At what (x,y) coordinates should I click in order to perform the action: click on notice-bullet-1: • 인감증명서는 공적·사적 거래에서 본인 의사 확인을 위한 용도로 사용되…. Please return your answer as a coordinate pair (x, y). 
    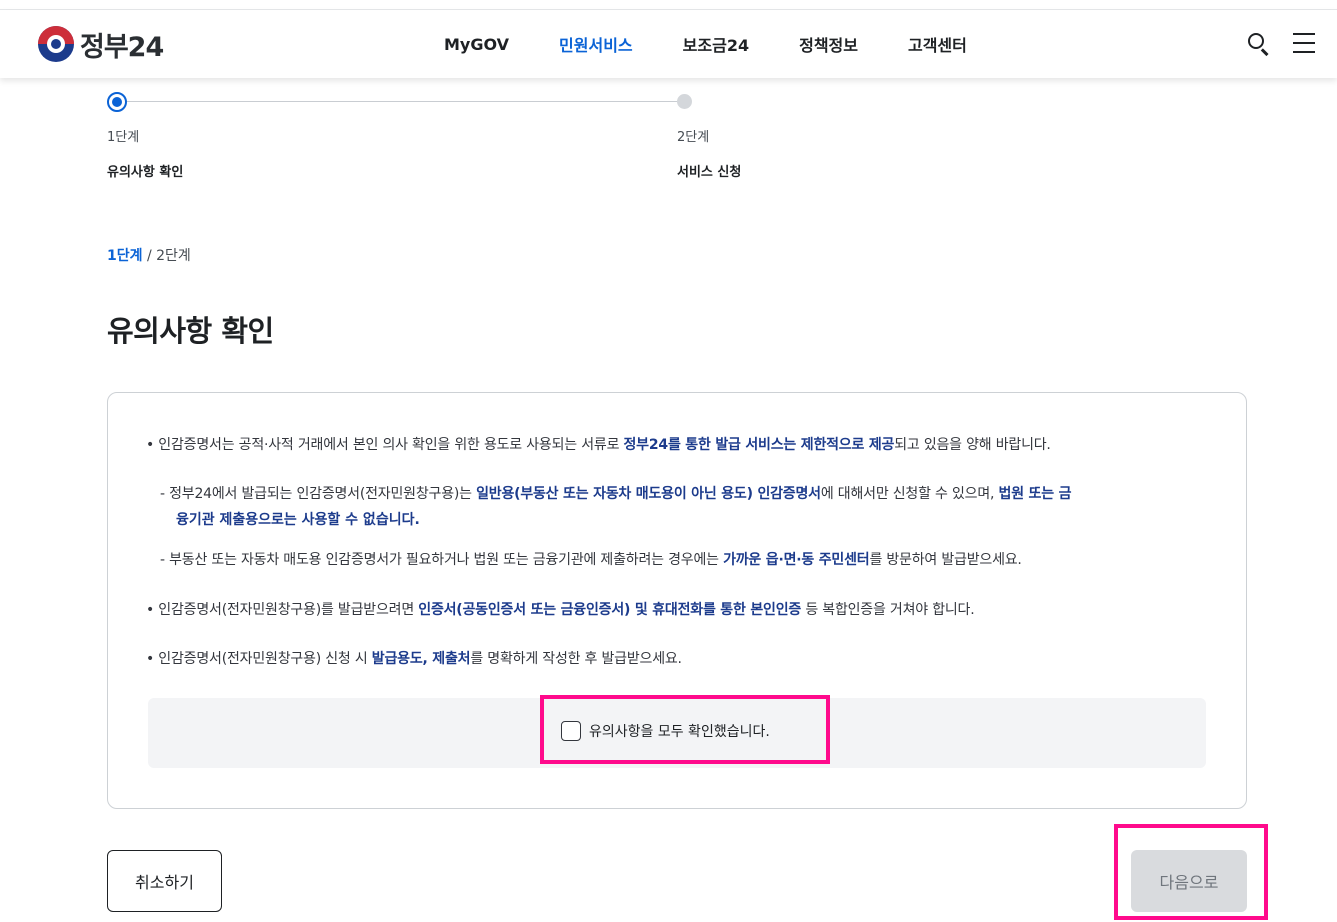
    Looking at the image, I should click on (598, 445).